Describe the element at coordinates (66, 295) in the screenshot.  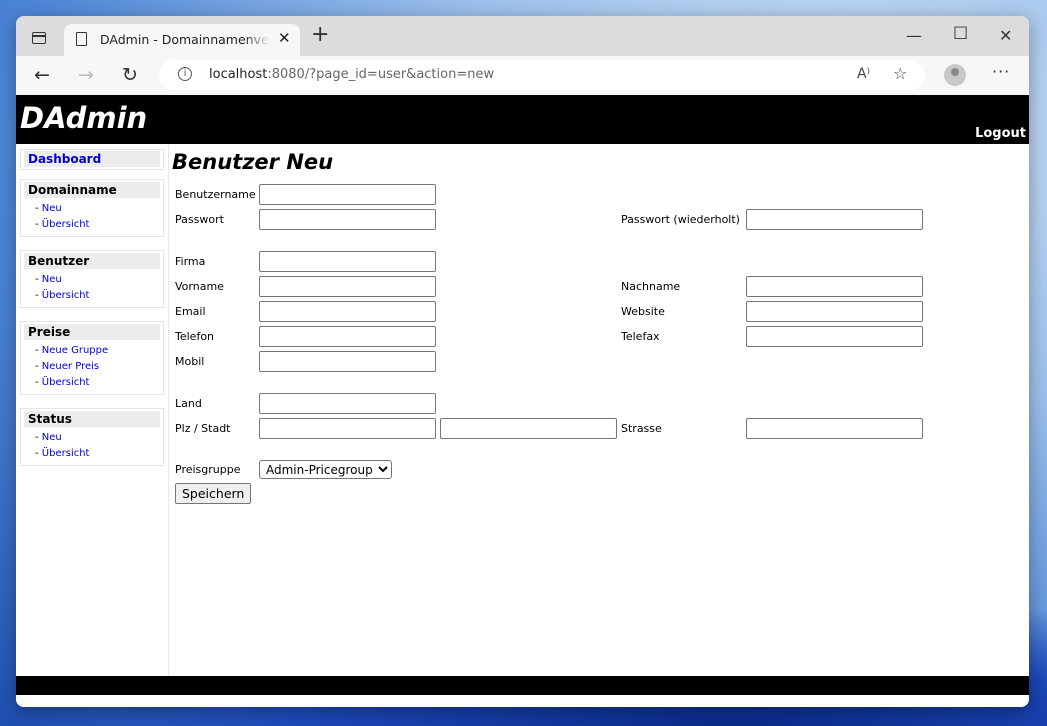
I see `user-overview-link: Übersicht` at that location.